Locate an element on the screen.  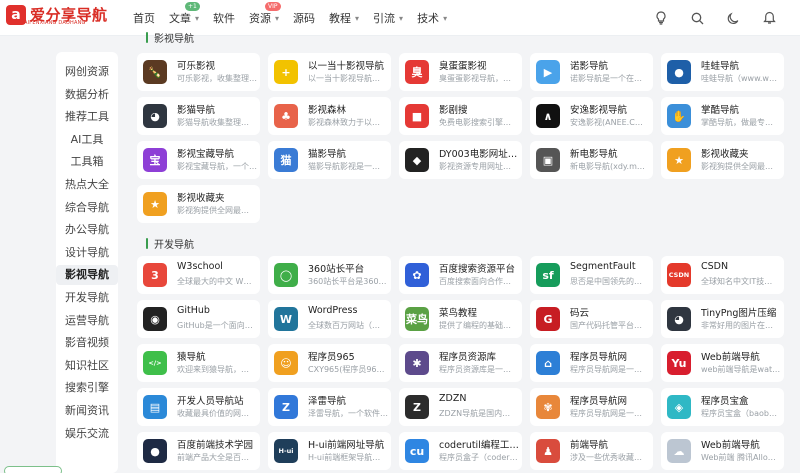
nav-item: 教程 ▾ is located at coordinates (344, 18).